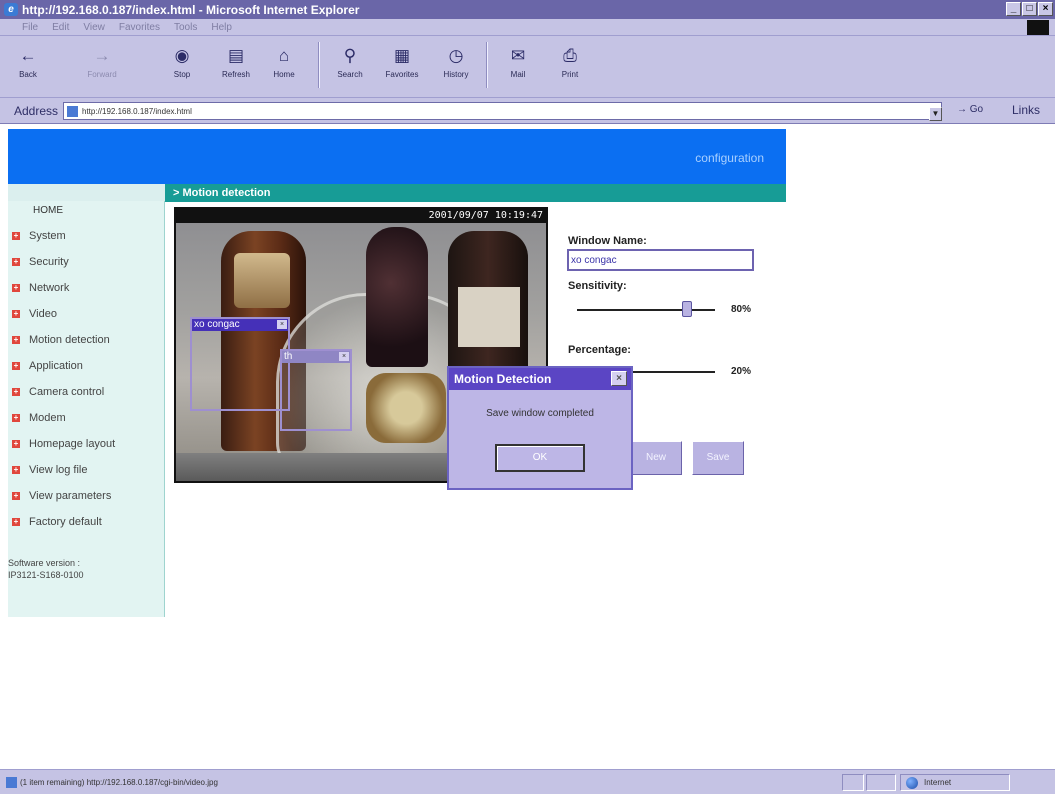 Image resolution: width=1055 pixels, height=794 pixels. Describe the element at coordinates (406, 408) in the screenshot. I see `jar-contents-image` at that location.